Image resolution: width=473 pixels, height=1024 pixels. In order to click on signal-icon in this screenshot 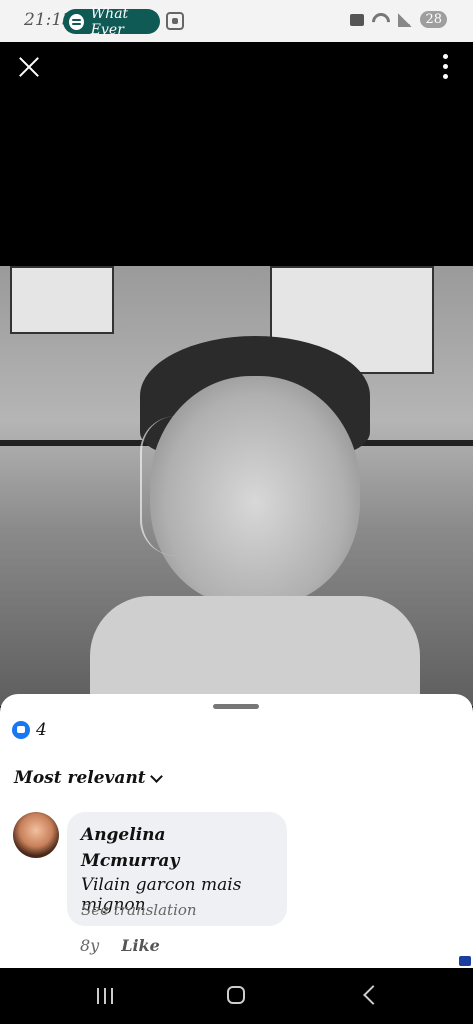, I will do `click(405, 19)`.